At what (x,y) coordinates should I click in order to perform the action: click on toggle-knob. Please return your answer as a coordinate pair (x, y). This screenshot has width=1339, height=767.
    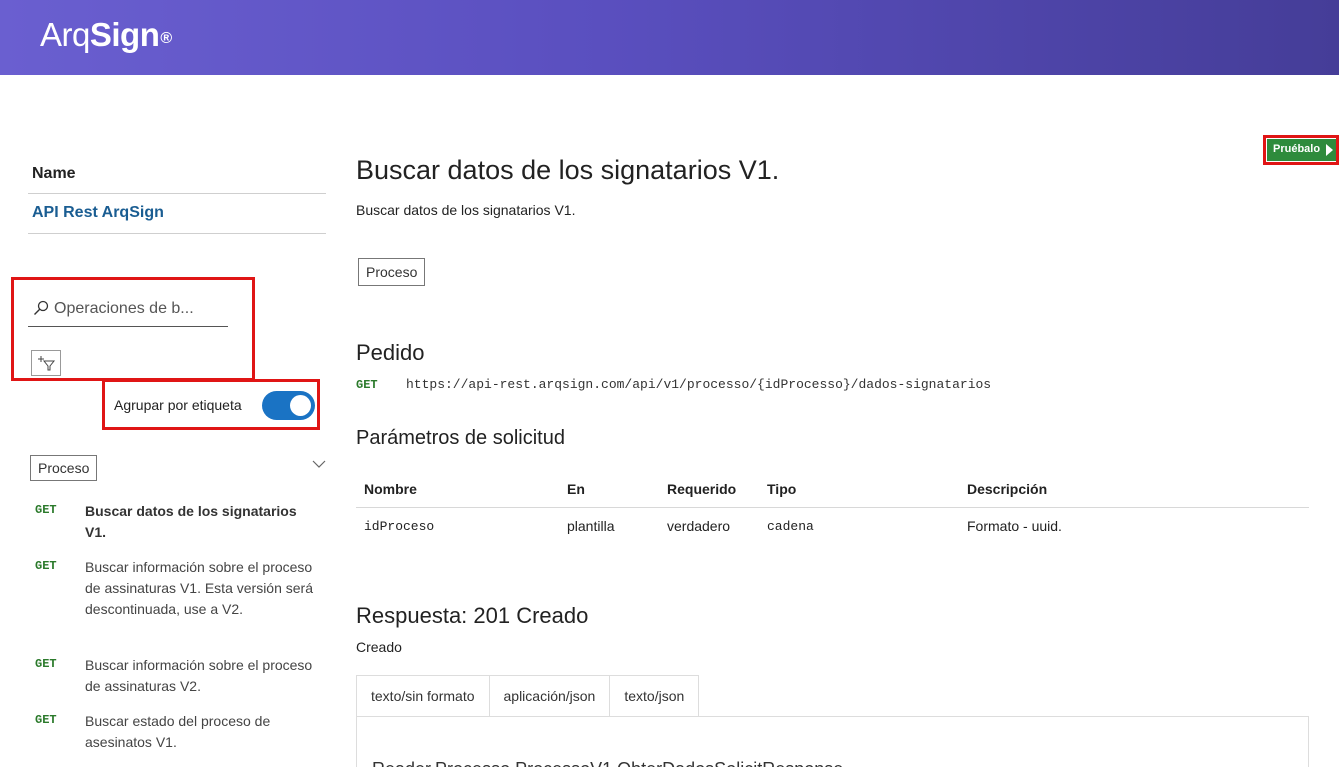
    Looking at the image, I should click on (300, 405).